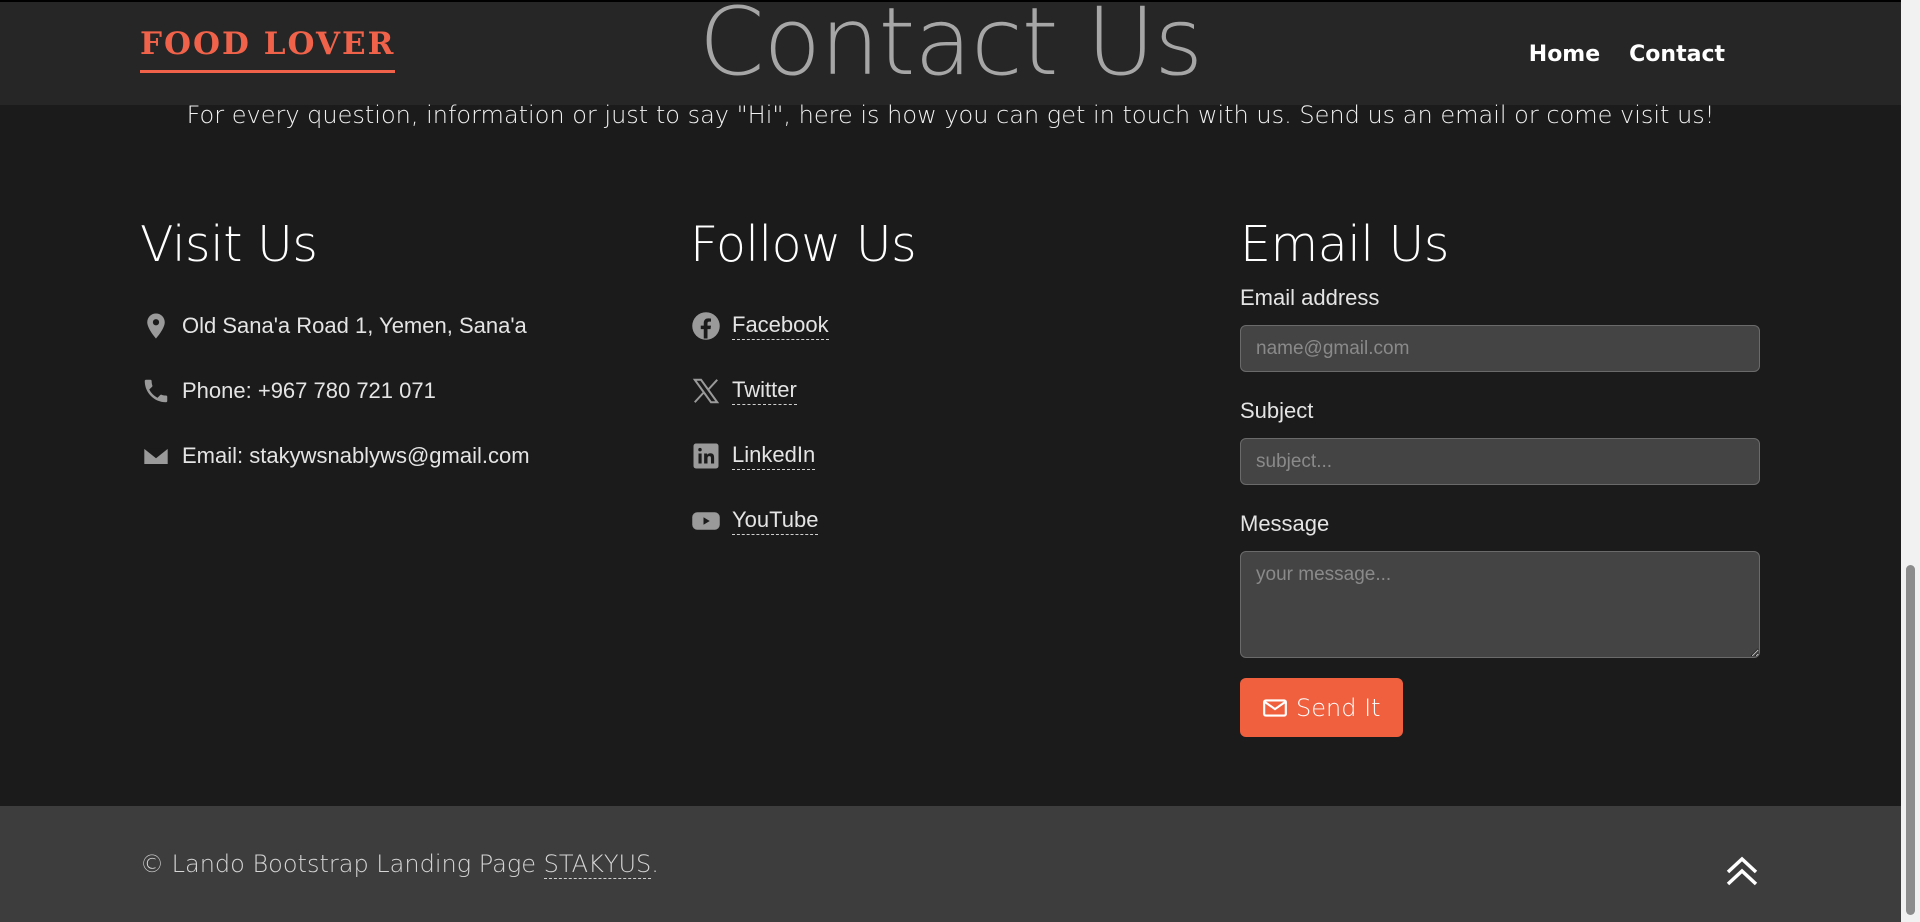 This screenshot has height=922, width=1920. I want to click on copyright-text: © Lando Bootstrap Landing Page STAKYUS., so click(399, 864).